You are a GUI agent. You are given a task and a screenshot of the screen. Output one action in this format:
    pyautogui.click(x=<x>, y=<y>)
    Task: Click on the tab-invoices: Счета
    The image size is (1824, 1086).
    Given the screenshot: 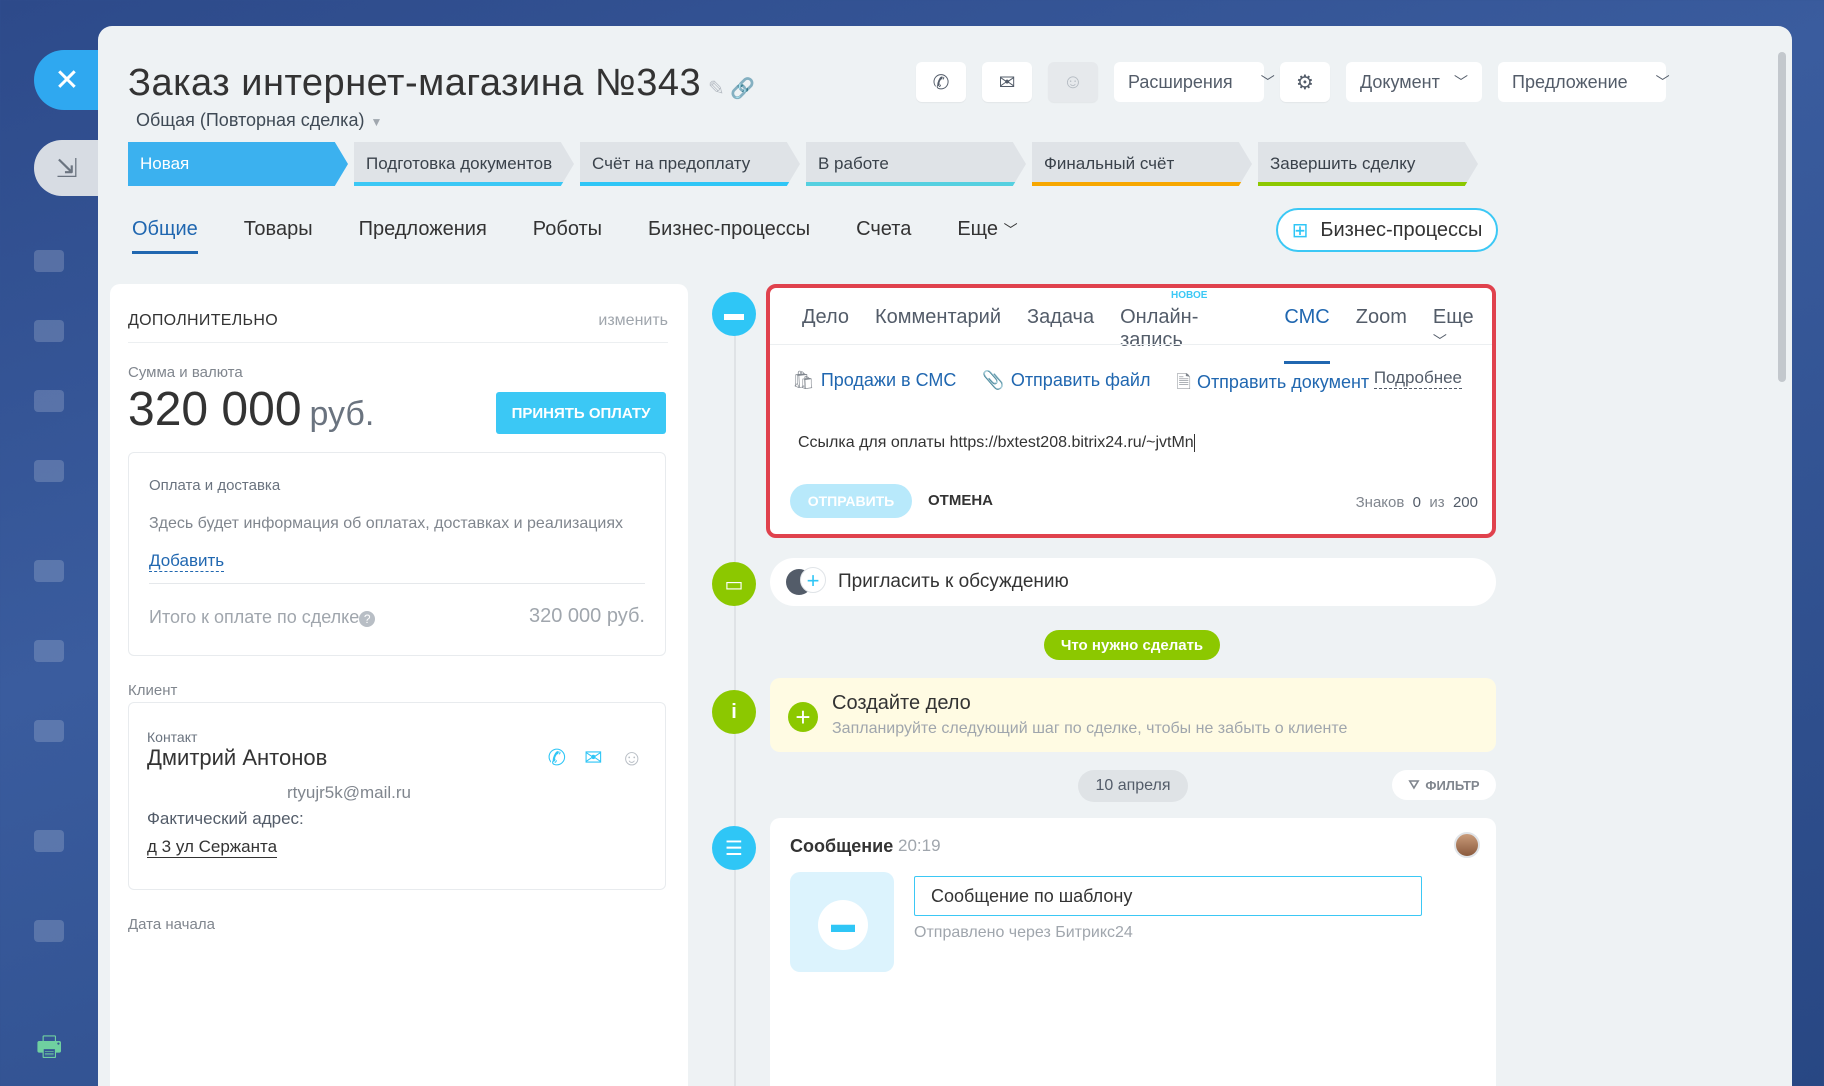 What is the action you would take?
    pyautogui.click(x=883, y=236)
    